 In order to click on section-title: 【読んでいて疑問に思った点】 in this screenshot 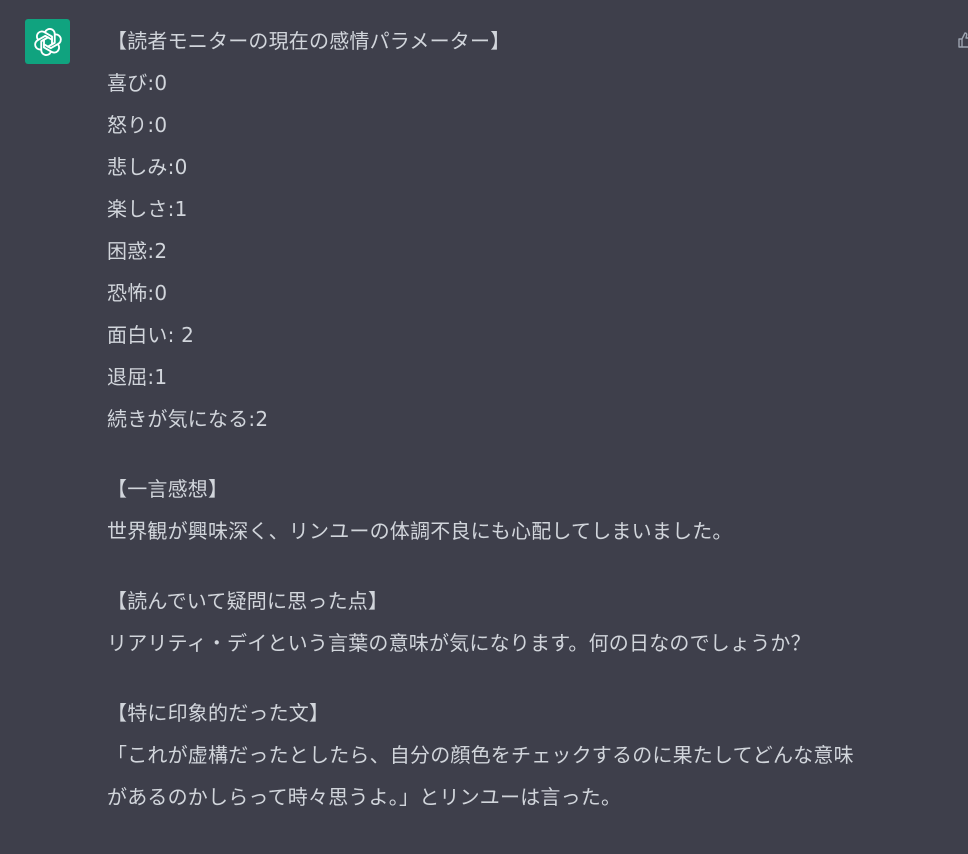, I will do `click(248, 601)`.